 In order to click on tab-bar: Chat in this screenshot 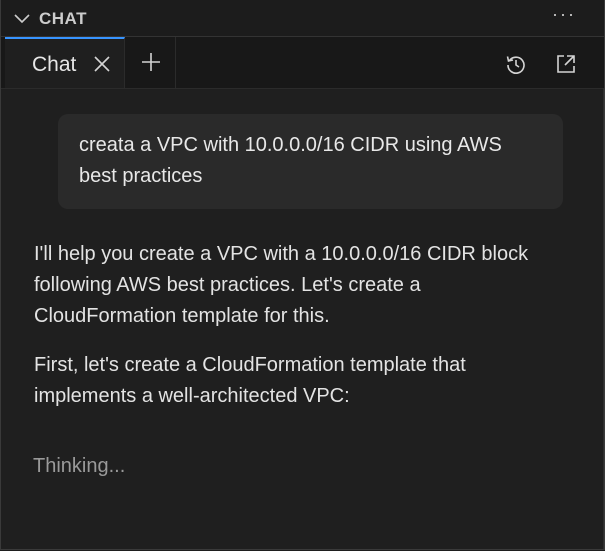, I will do `click(302, 63)`.